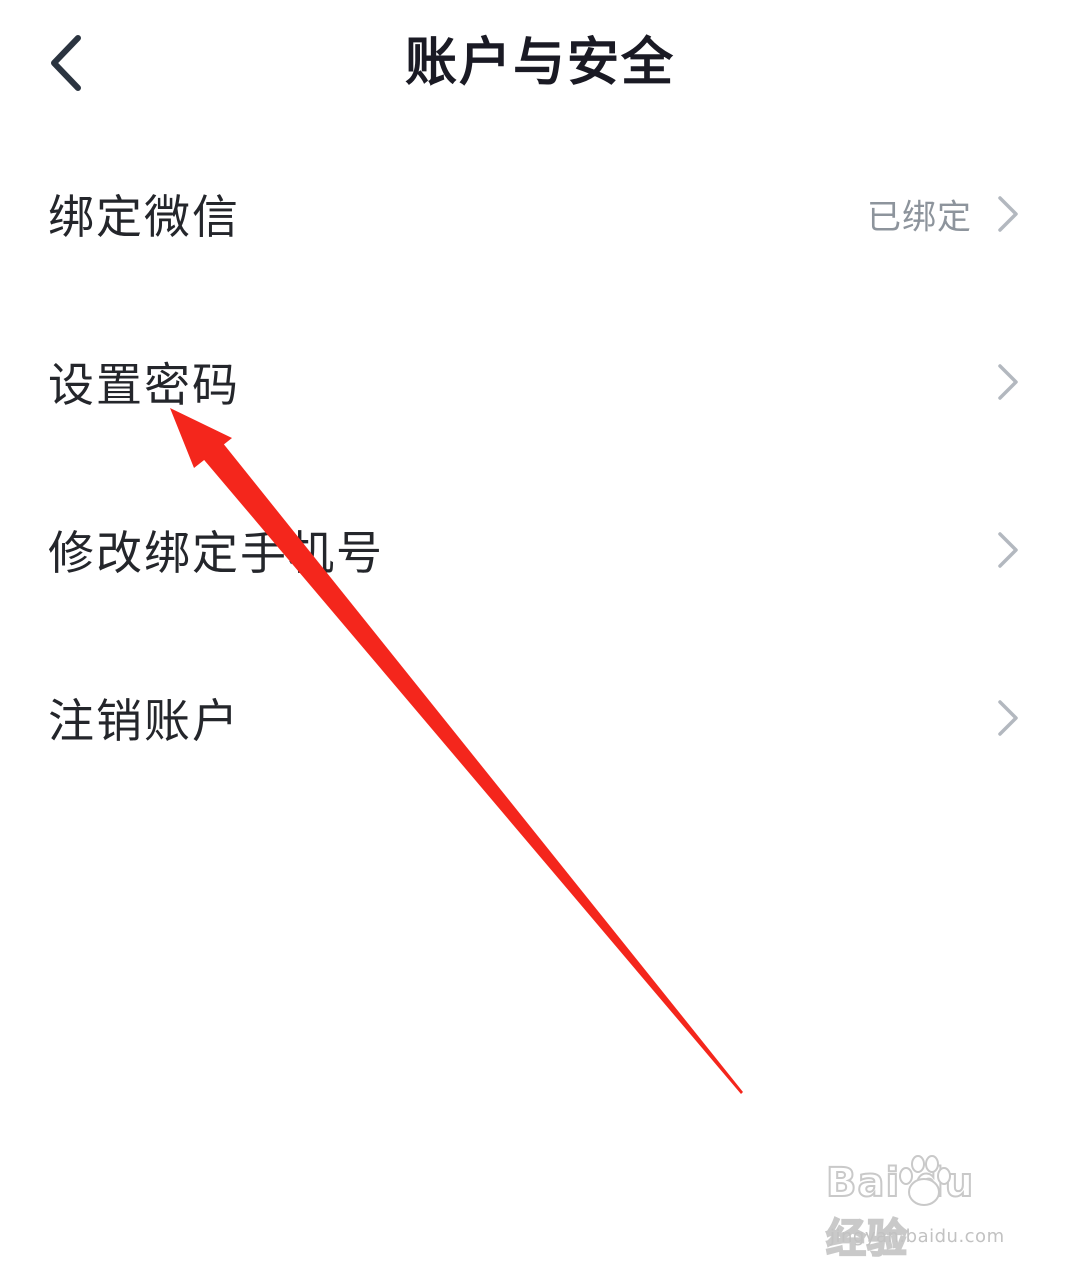 The height and width of the screenshot is (1277, 1080). I want to click on menu-item-label: 修改绑定手机号, so click(216, 553).